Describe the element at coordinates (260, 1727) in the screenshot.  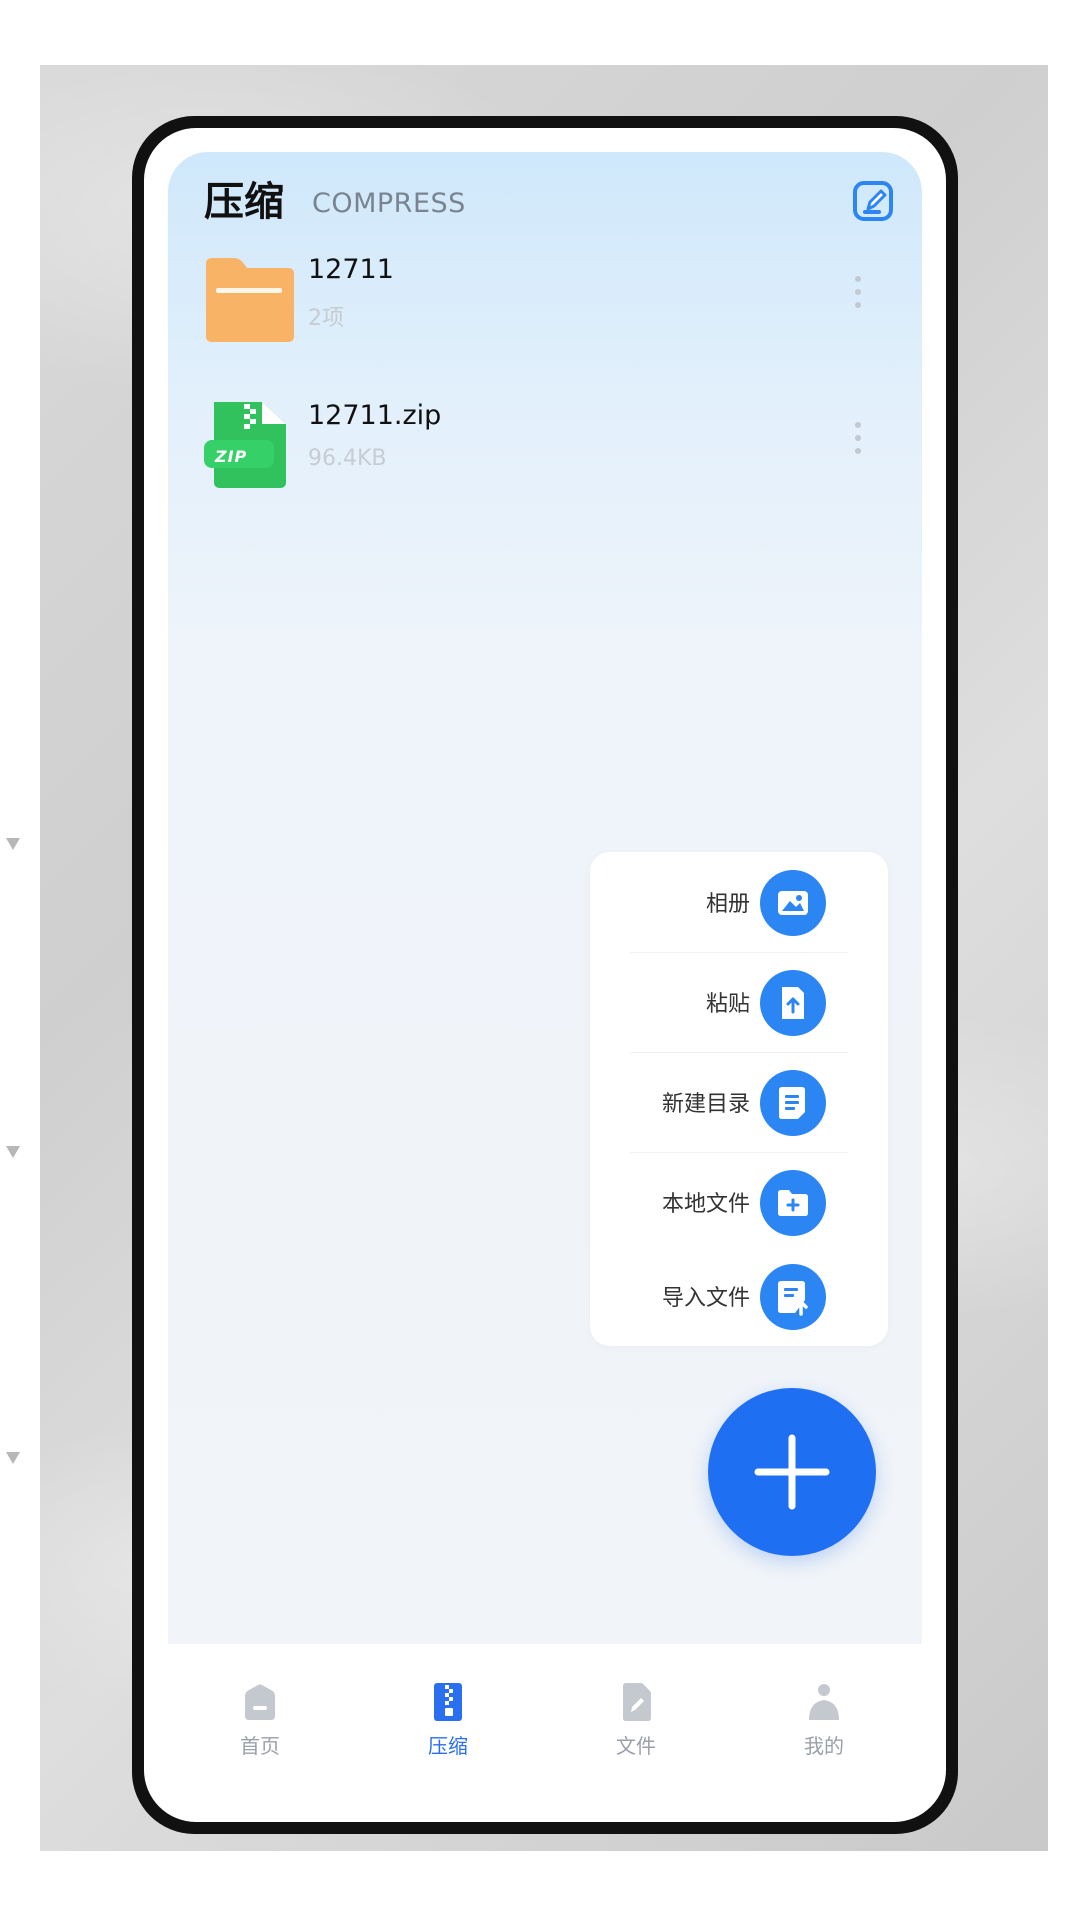
I see `nav-item-home: 首页` at that location.